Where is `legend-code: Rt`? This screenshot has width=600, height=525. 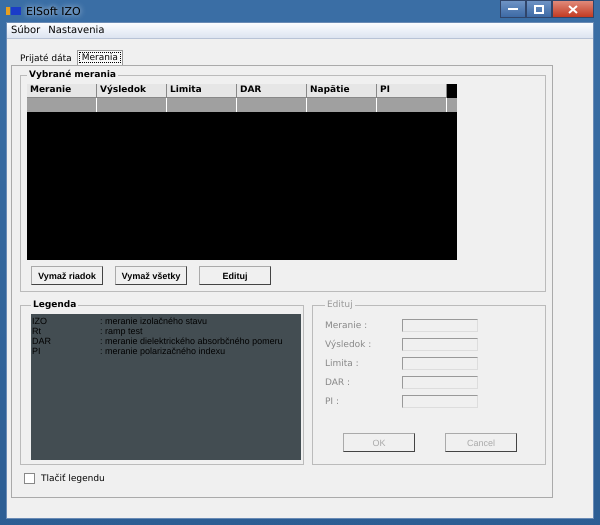 legend-code: Rt is located at coordinates (37, 331).